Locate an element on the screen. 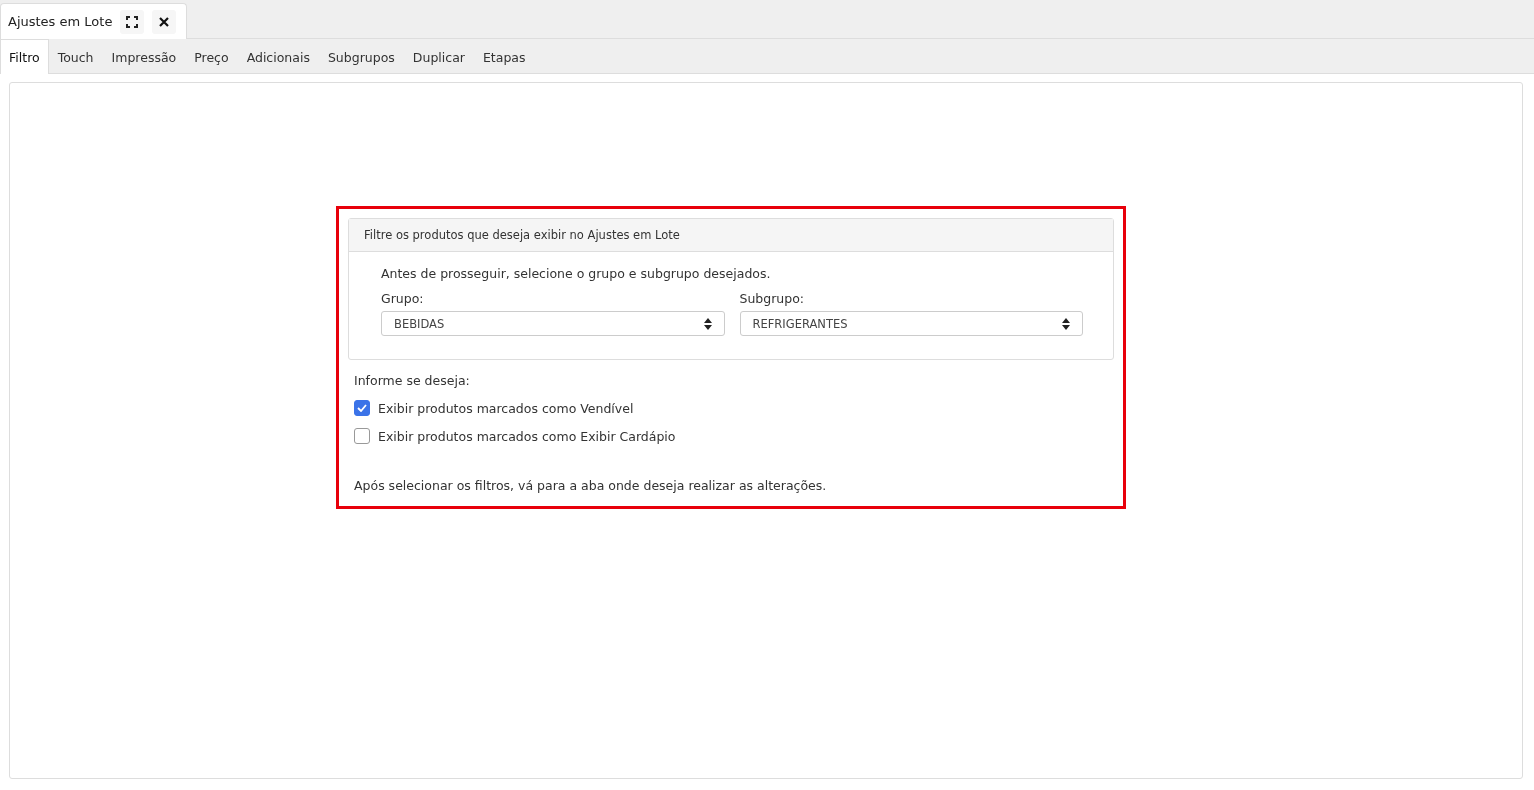 The height and width of the screenshot is (790, 1534). tab: Impressão is located at coordinates (144, 56).